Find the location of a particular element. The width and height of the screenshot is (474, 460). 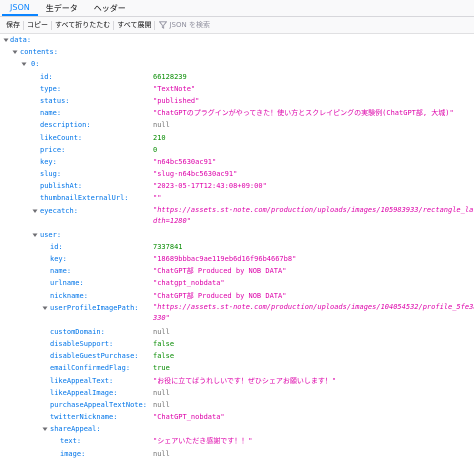

tab-headers: ヘッダー is located at coordinates (110, 8).